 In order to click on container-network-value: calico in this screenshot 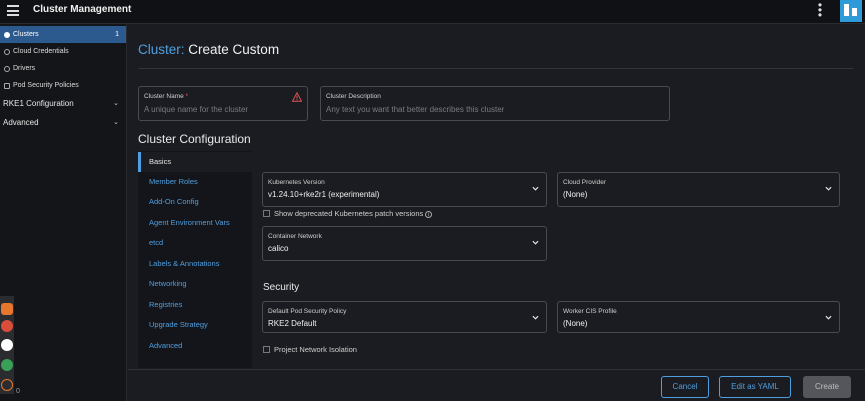, I will do `click(278, 248)`.